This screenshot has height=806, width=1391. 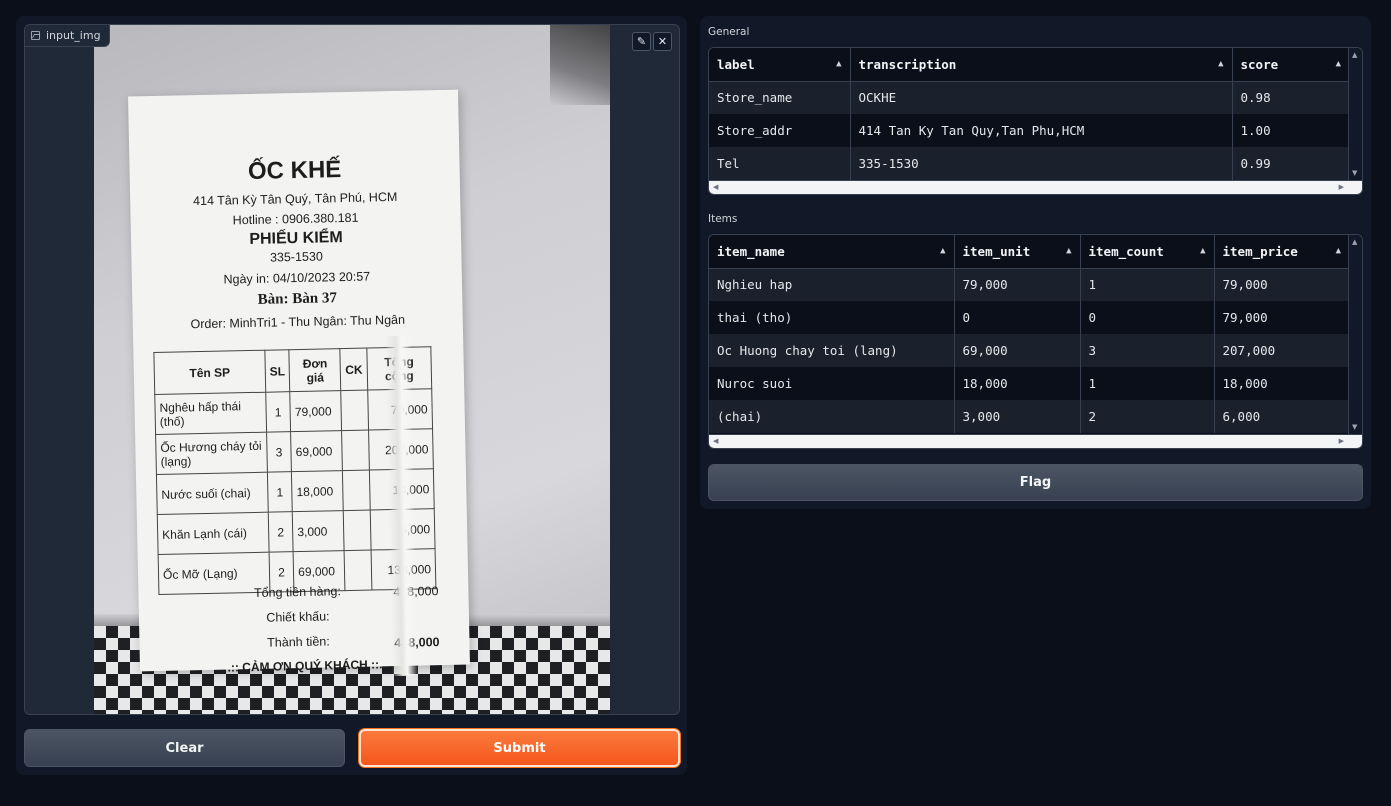 What do you see at coordinates (1029, 163) in the screenshot?
I see `table-row: Tel 335-1530 0.99` at bounding box center [1029, 163].